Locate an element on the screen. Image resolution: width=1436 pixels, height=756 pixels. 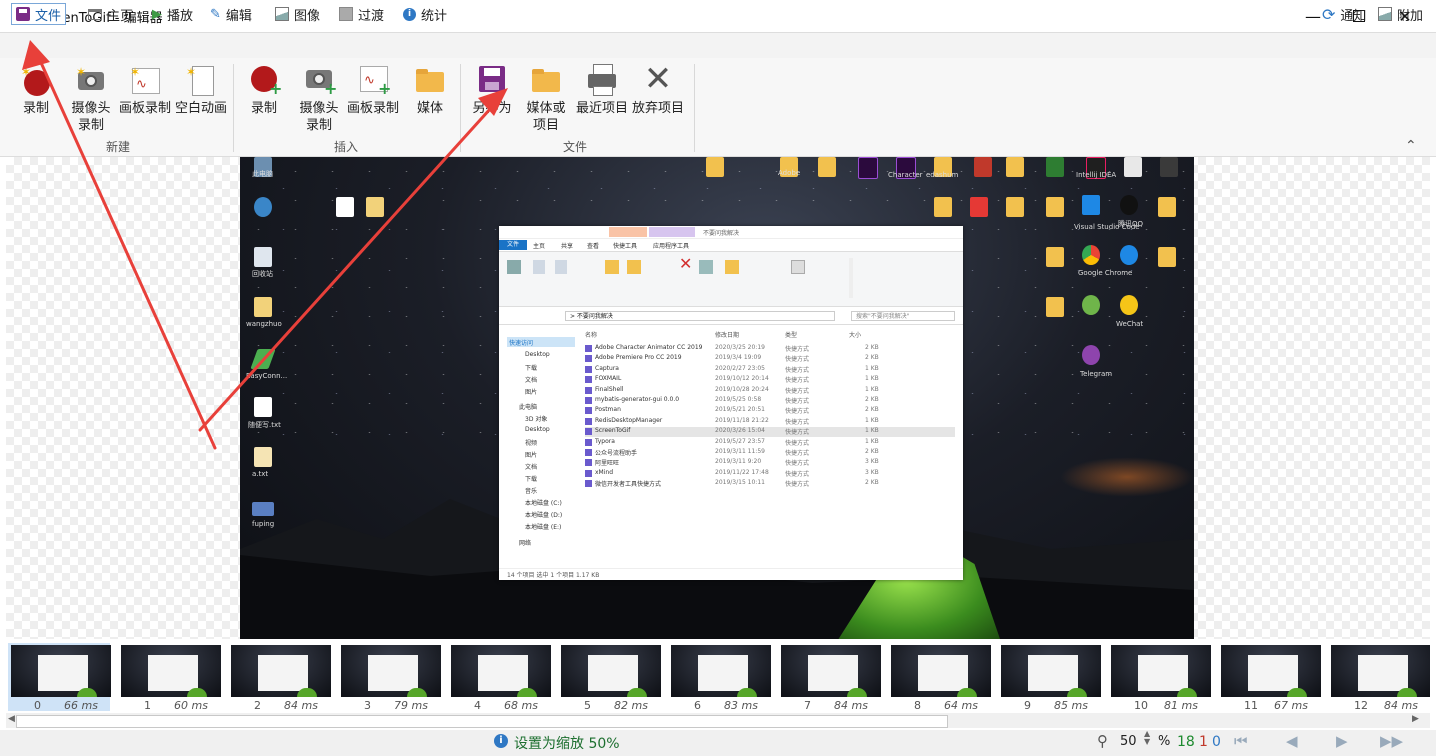
scroll-right-arrow-icon: ▶ is located at coordinates (1415, 719).